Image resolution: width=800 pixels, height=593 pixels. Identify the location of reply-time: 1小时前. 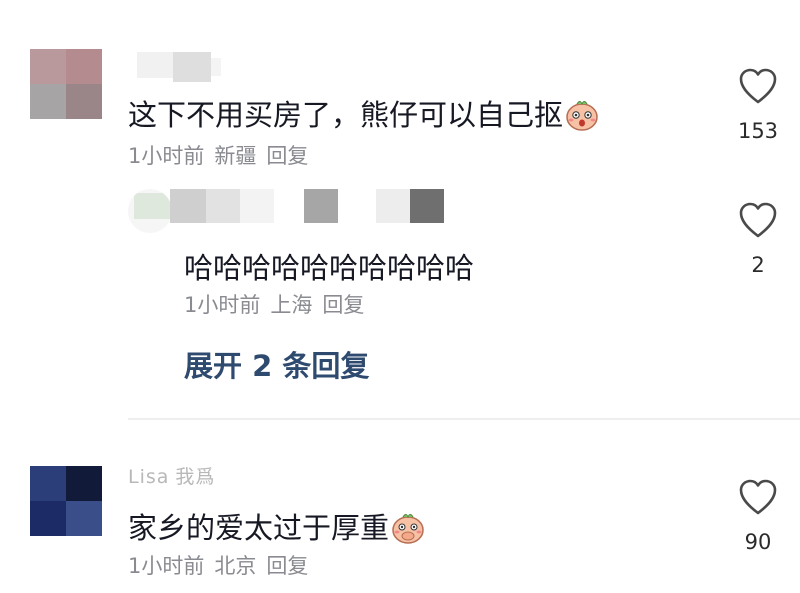
(222, 305).